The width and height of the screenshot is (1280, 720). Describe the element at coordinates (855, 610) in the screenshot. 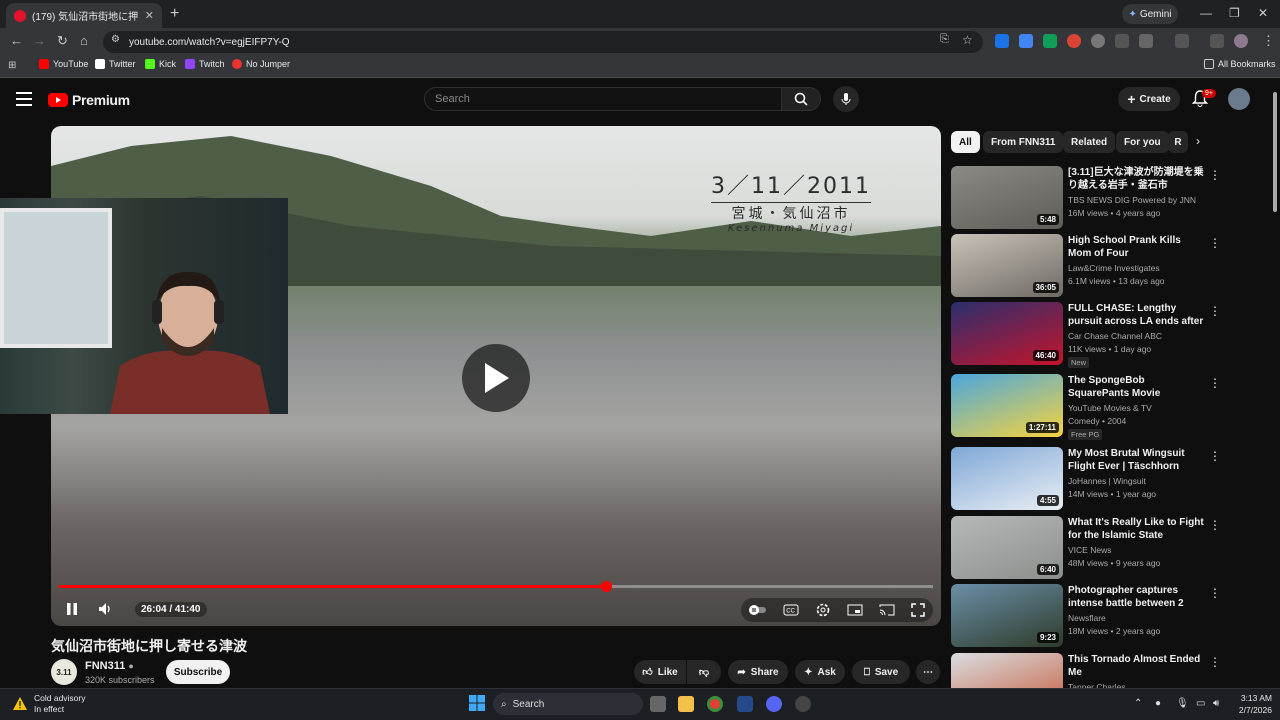

I see `miniplayer-icon` at that location.